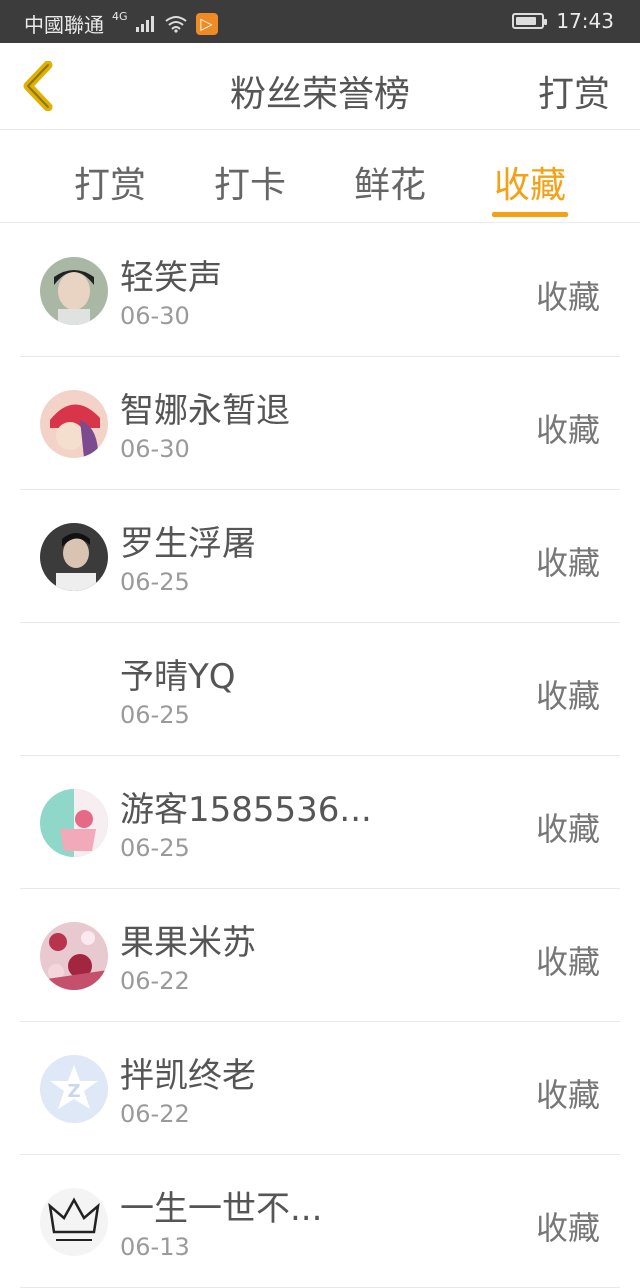  I want to click on app-notification-icon: ▷, so click(206, 23).